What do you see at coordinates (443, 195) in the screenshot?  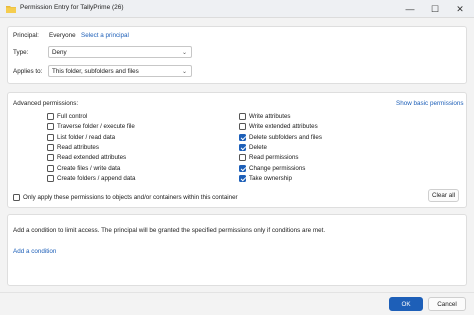 I see `clear-all-button: Clear all` at bounding box center [443, 195].